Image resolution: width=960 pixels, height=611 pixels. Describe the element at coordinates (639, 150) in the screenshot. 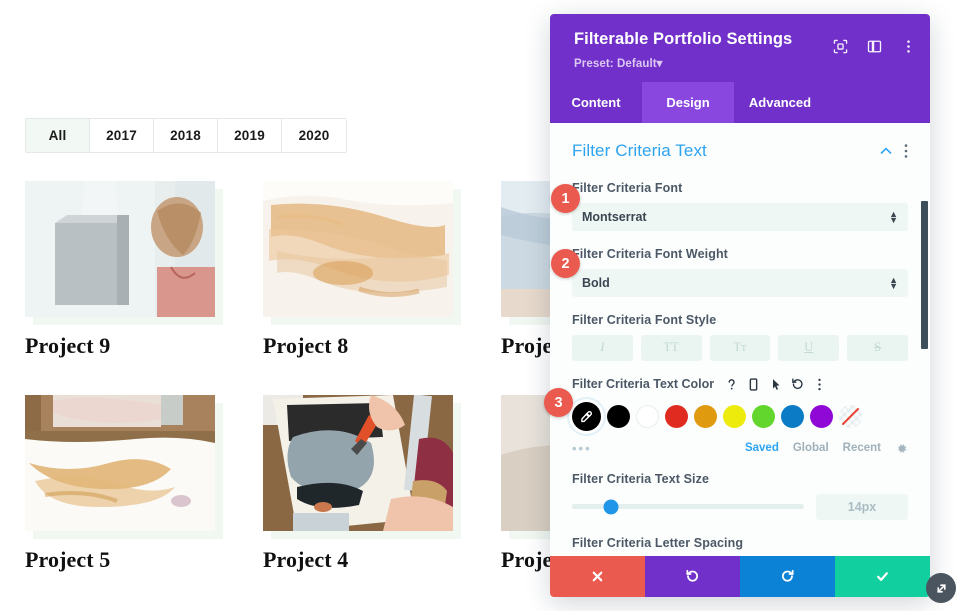

I see `section-title: Filter Criteria Text` at that location.